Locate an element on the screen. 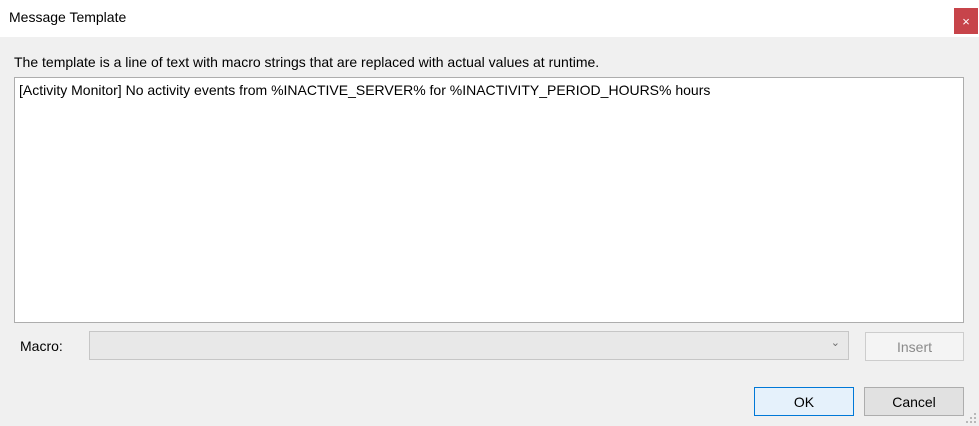 The image size is (979, 426). title-bar: Message Template × is located at coordinates (489, 18).